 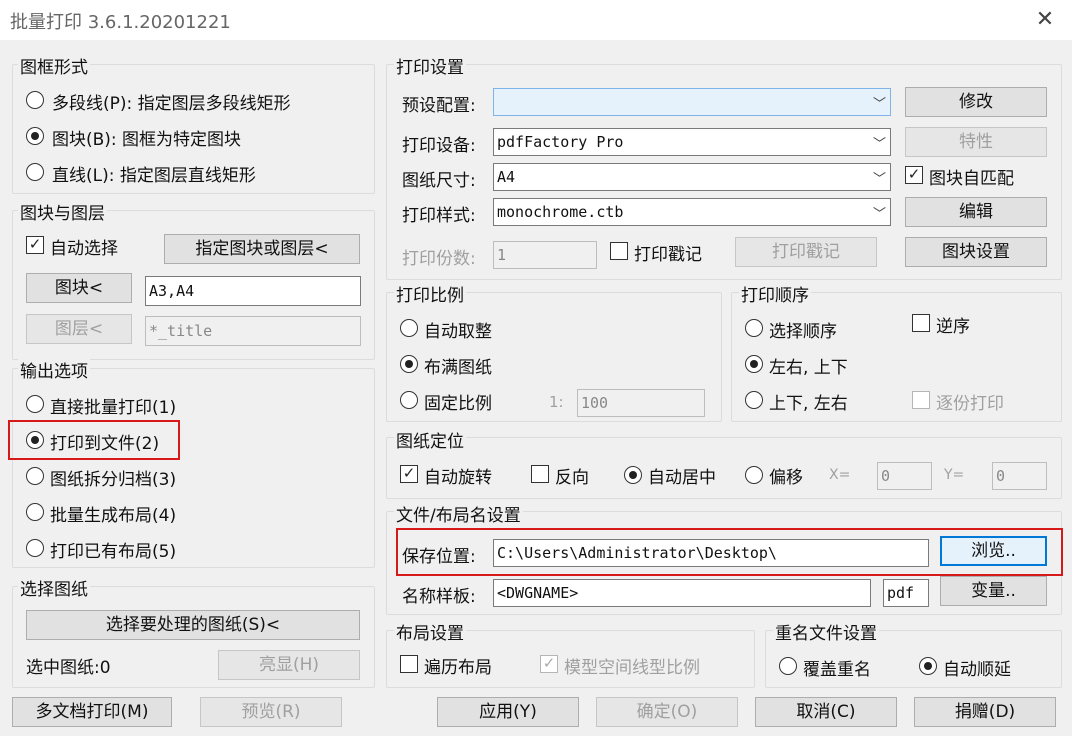 What do you see at coordinates (35, 512) in the screenshot?
I see `radio-generate-layout` at bounding box center [35, 512].